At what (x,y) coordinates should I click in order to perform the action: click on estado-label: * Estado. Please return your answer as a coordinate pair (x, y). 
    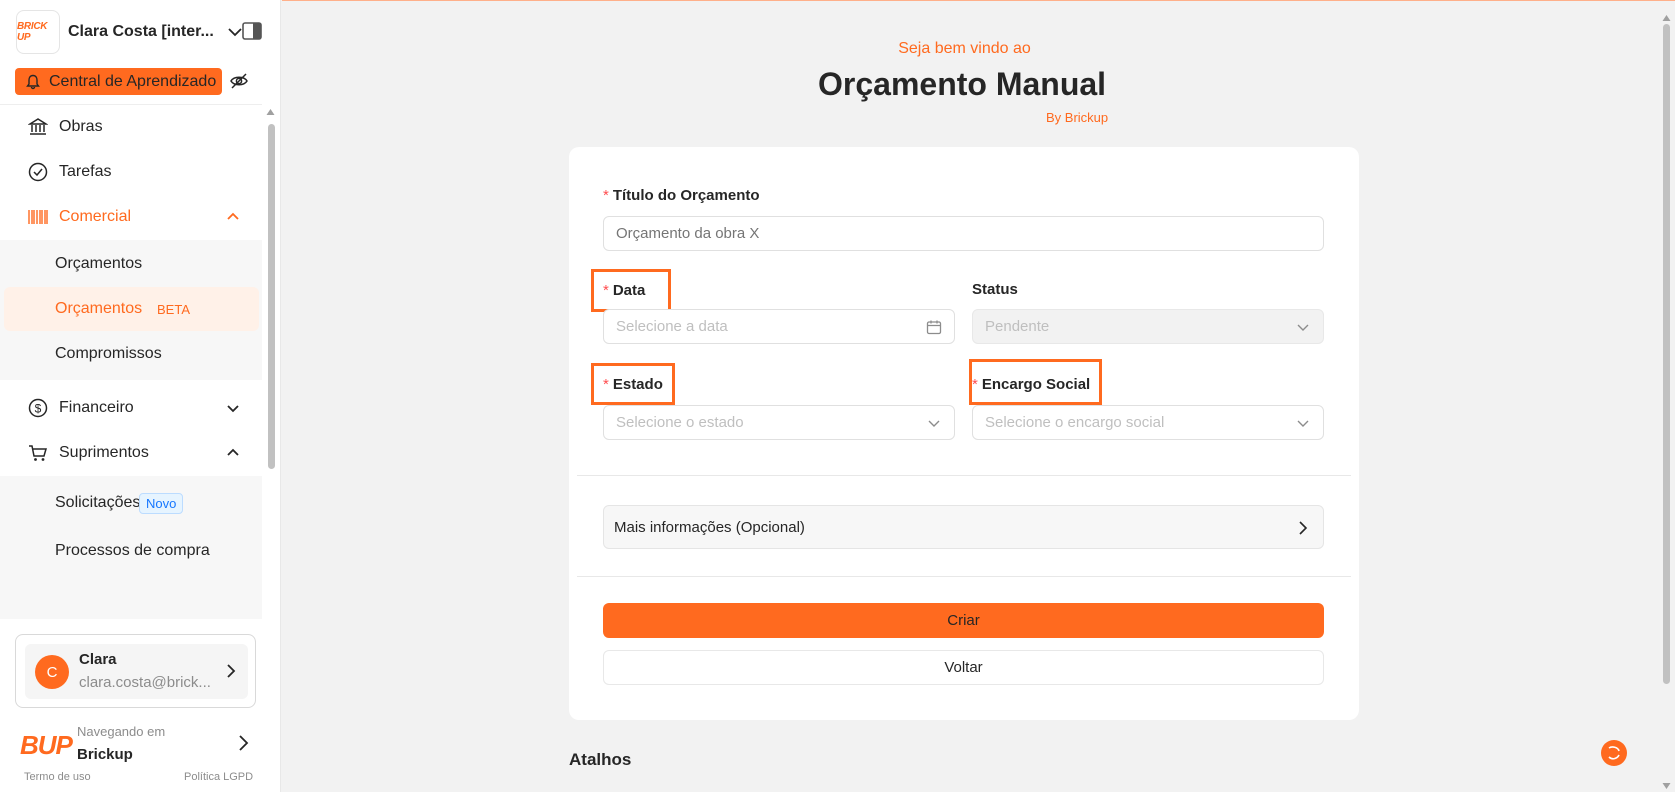
    Looking at the image, I should click on (633, 384).